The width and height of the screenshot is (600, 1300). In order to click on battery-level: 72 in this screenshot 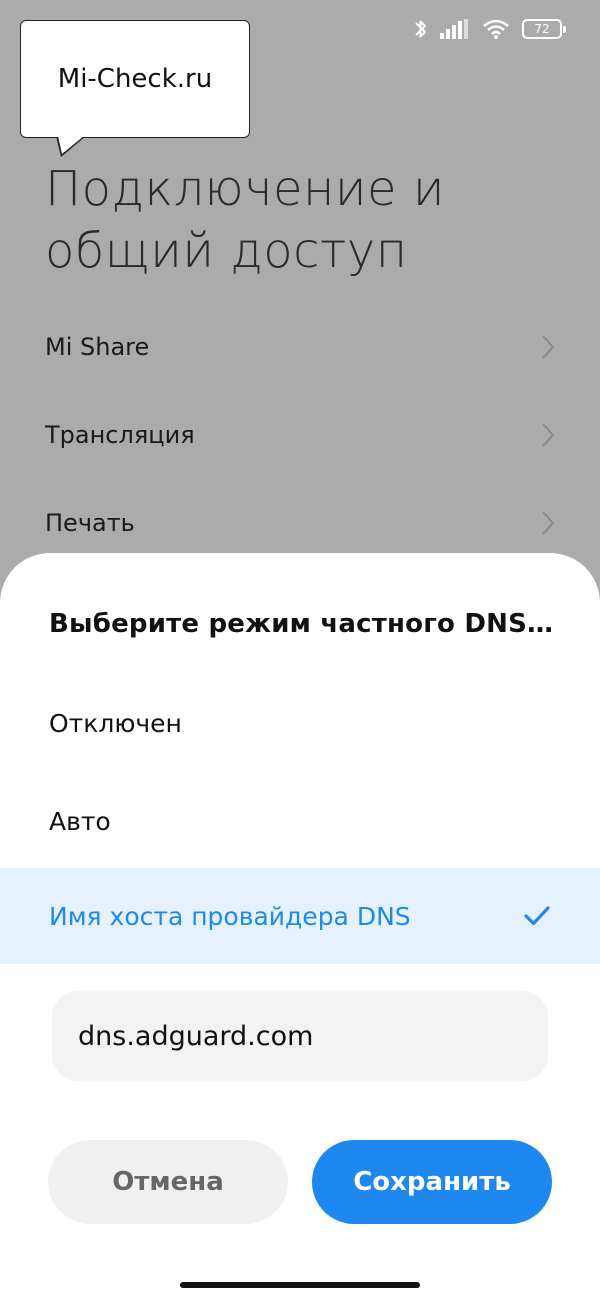, I will do `click(542, 29)`.